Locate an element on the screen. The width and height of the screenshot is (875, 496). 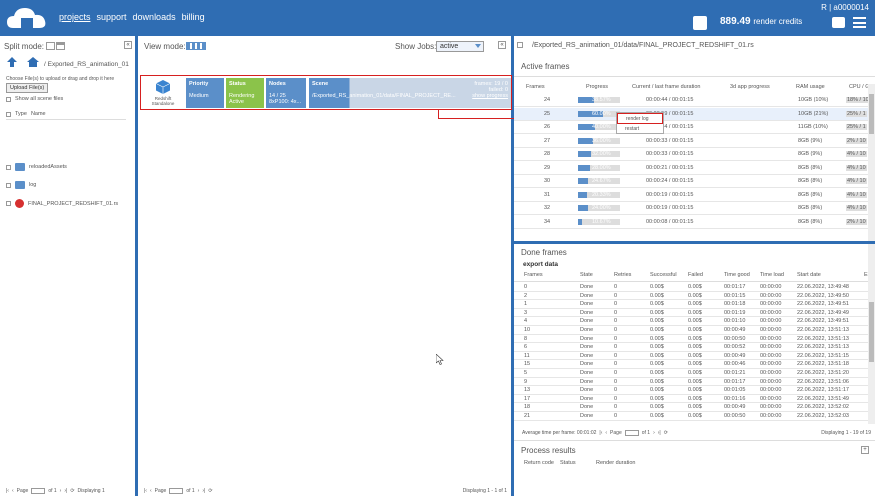
priority-cell: Priority Medium is located at coordinates (205, 93).